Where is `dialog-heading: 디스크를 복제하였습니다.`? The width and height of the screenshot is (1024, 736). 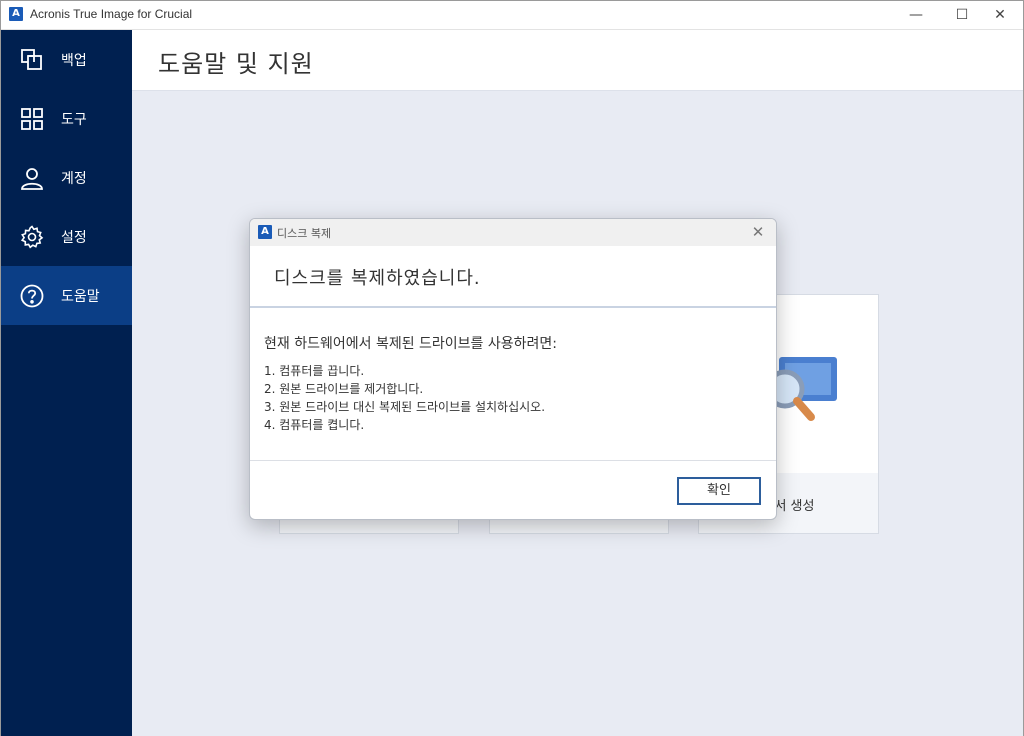 dialog-heading: 디스크를 복제하였습니다. is located at coordinates (377, 278).